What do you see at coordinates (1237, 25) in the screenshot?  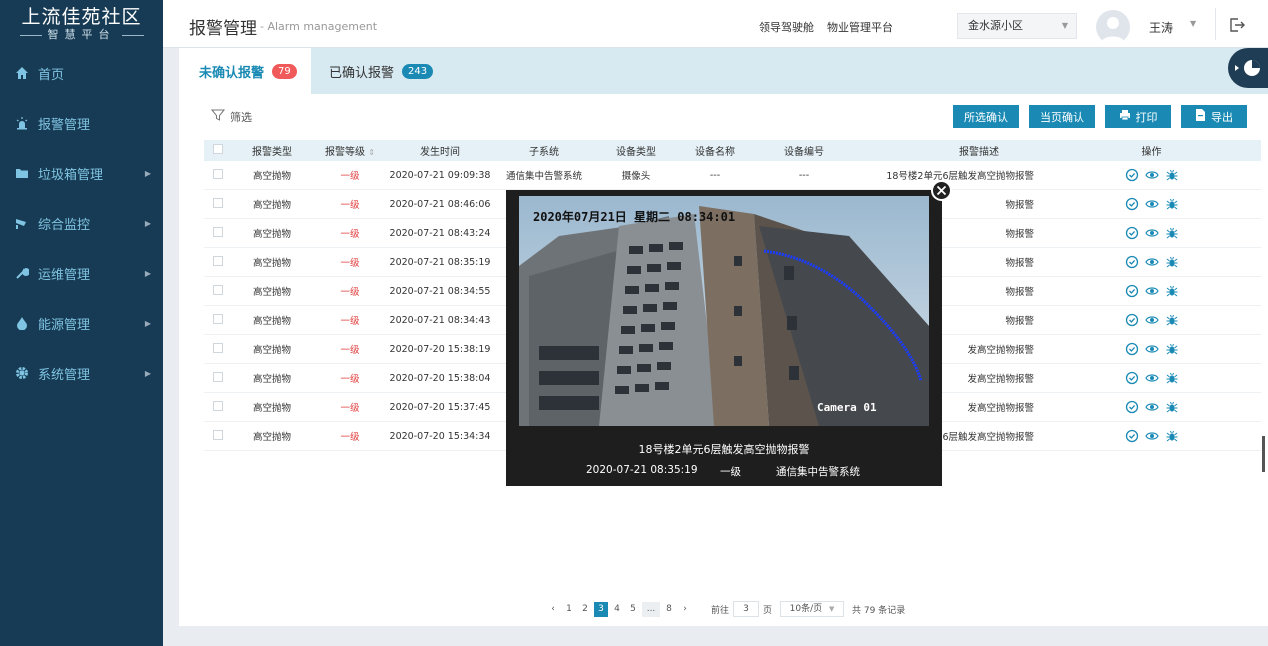 I see `logout-icon` at bounding box center [1237, 25].